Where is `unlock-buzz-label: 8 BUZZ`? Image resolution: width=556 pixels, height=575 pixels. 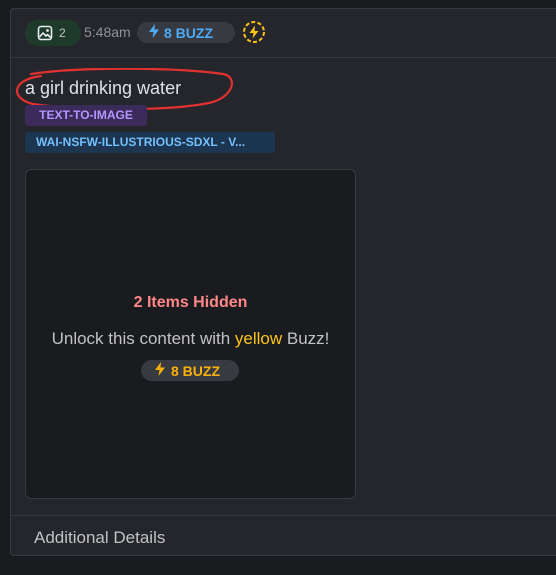
unlock-buzz-label: 8 BUZZ is located at coordinates (195, 370).